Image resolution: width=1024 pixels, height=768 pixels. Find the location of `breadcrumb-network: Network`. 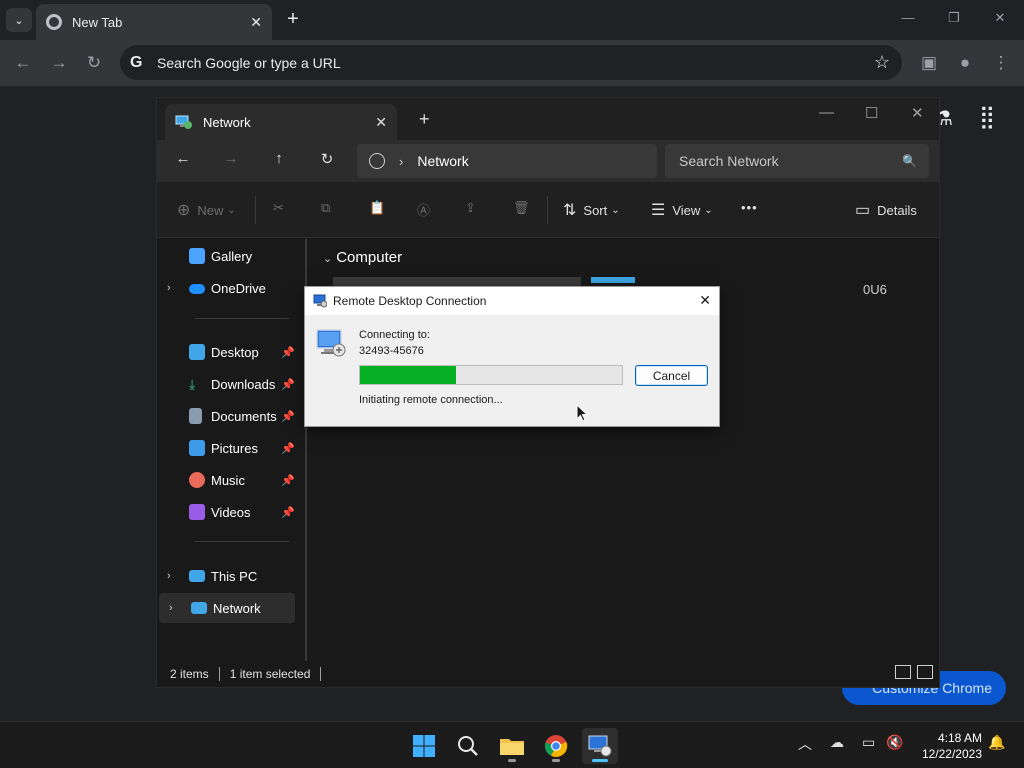

breadcrumb-network: Network is located at coordinates (442, 161).